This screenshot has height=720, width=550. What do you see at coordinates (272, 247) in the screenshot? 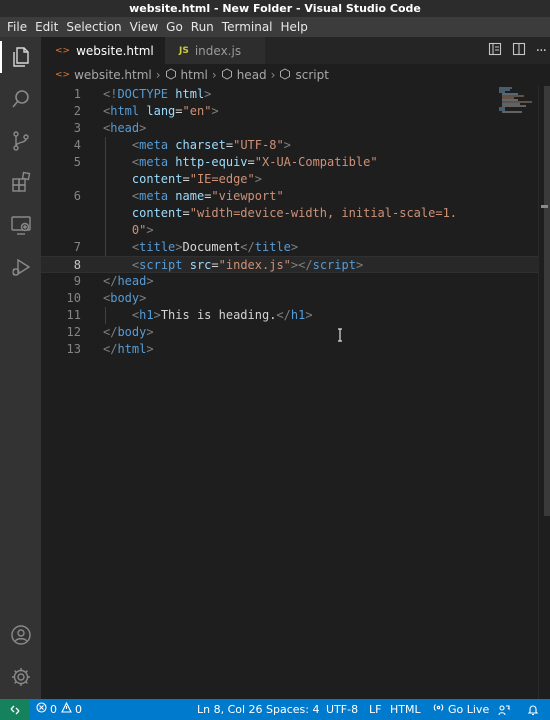
I see `code-token: title` at bounding box center [272, 247].